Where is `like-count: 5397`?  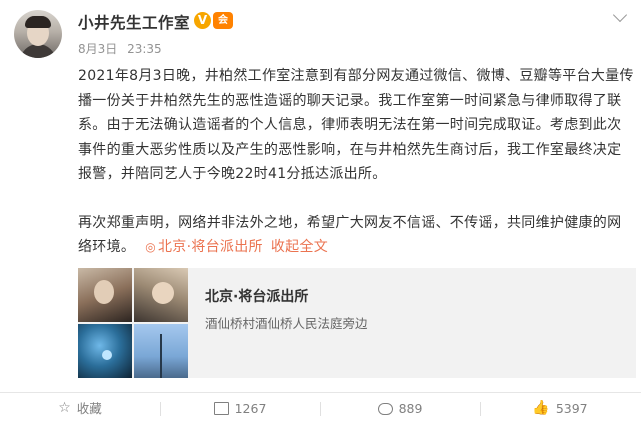
like-count: 5397 is located at coordinates (571, 408).